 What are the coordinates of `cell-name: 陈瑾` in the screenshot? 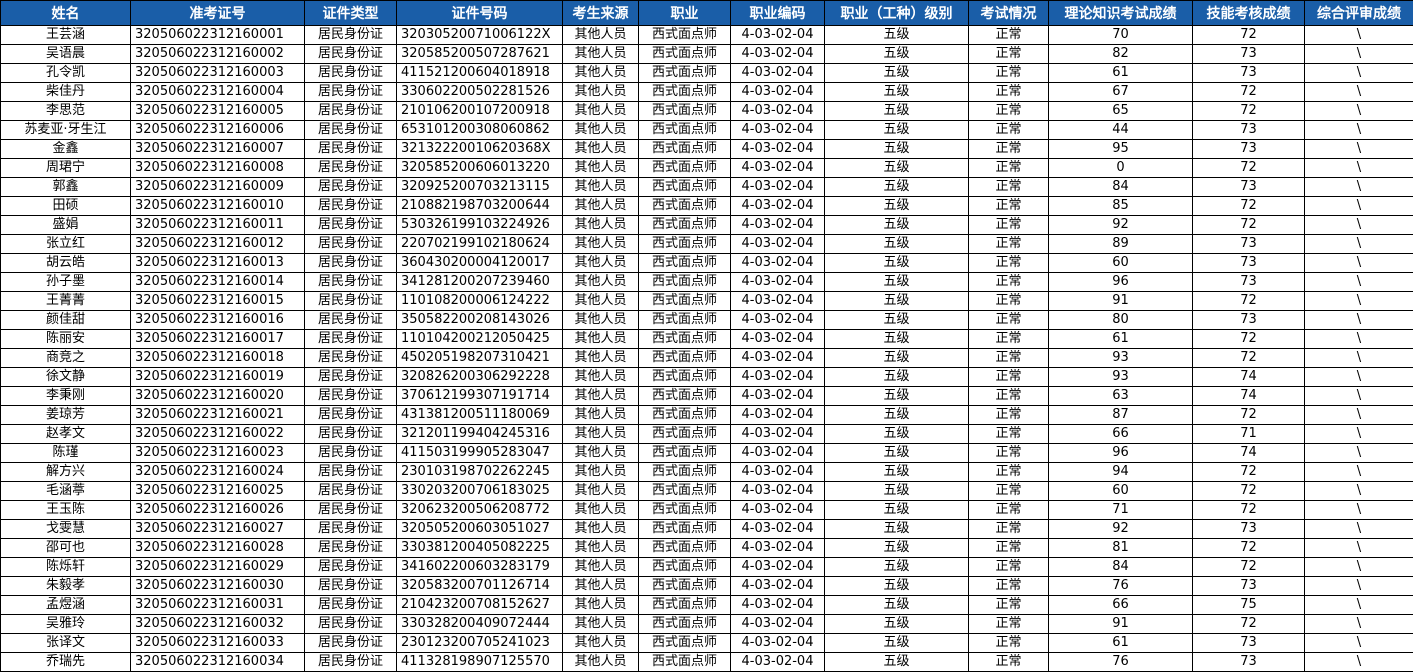 It's located at (66, 453).